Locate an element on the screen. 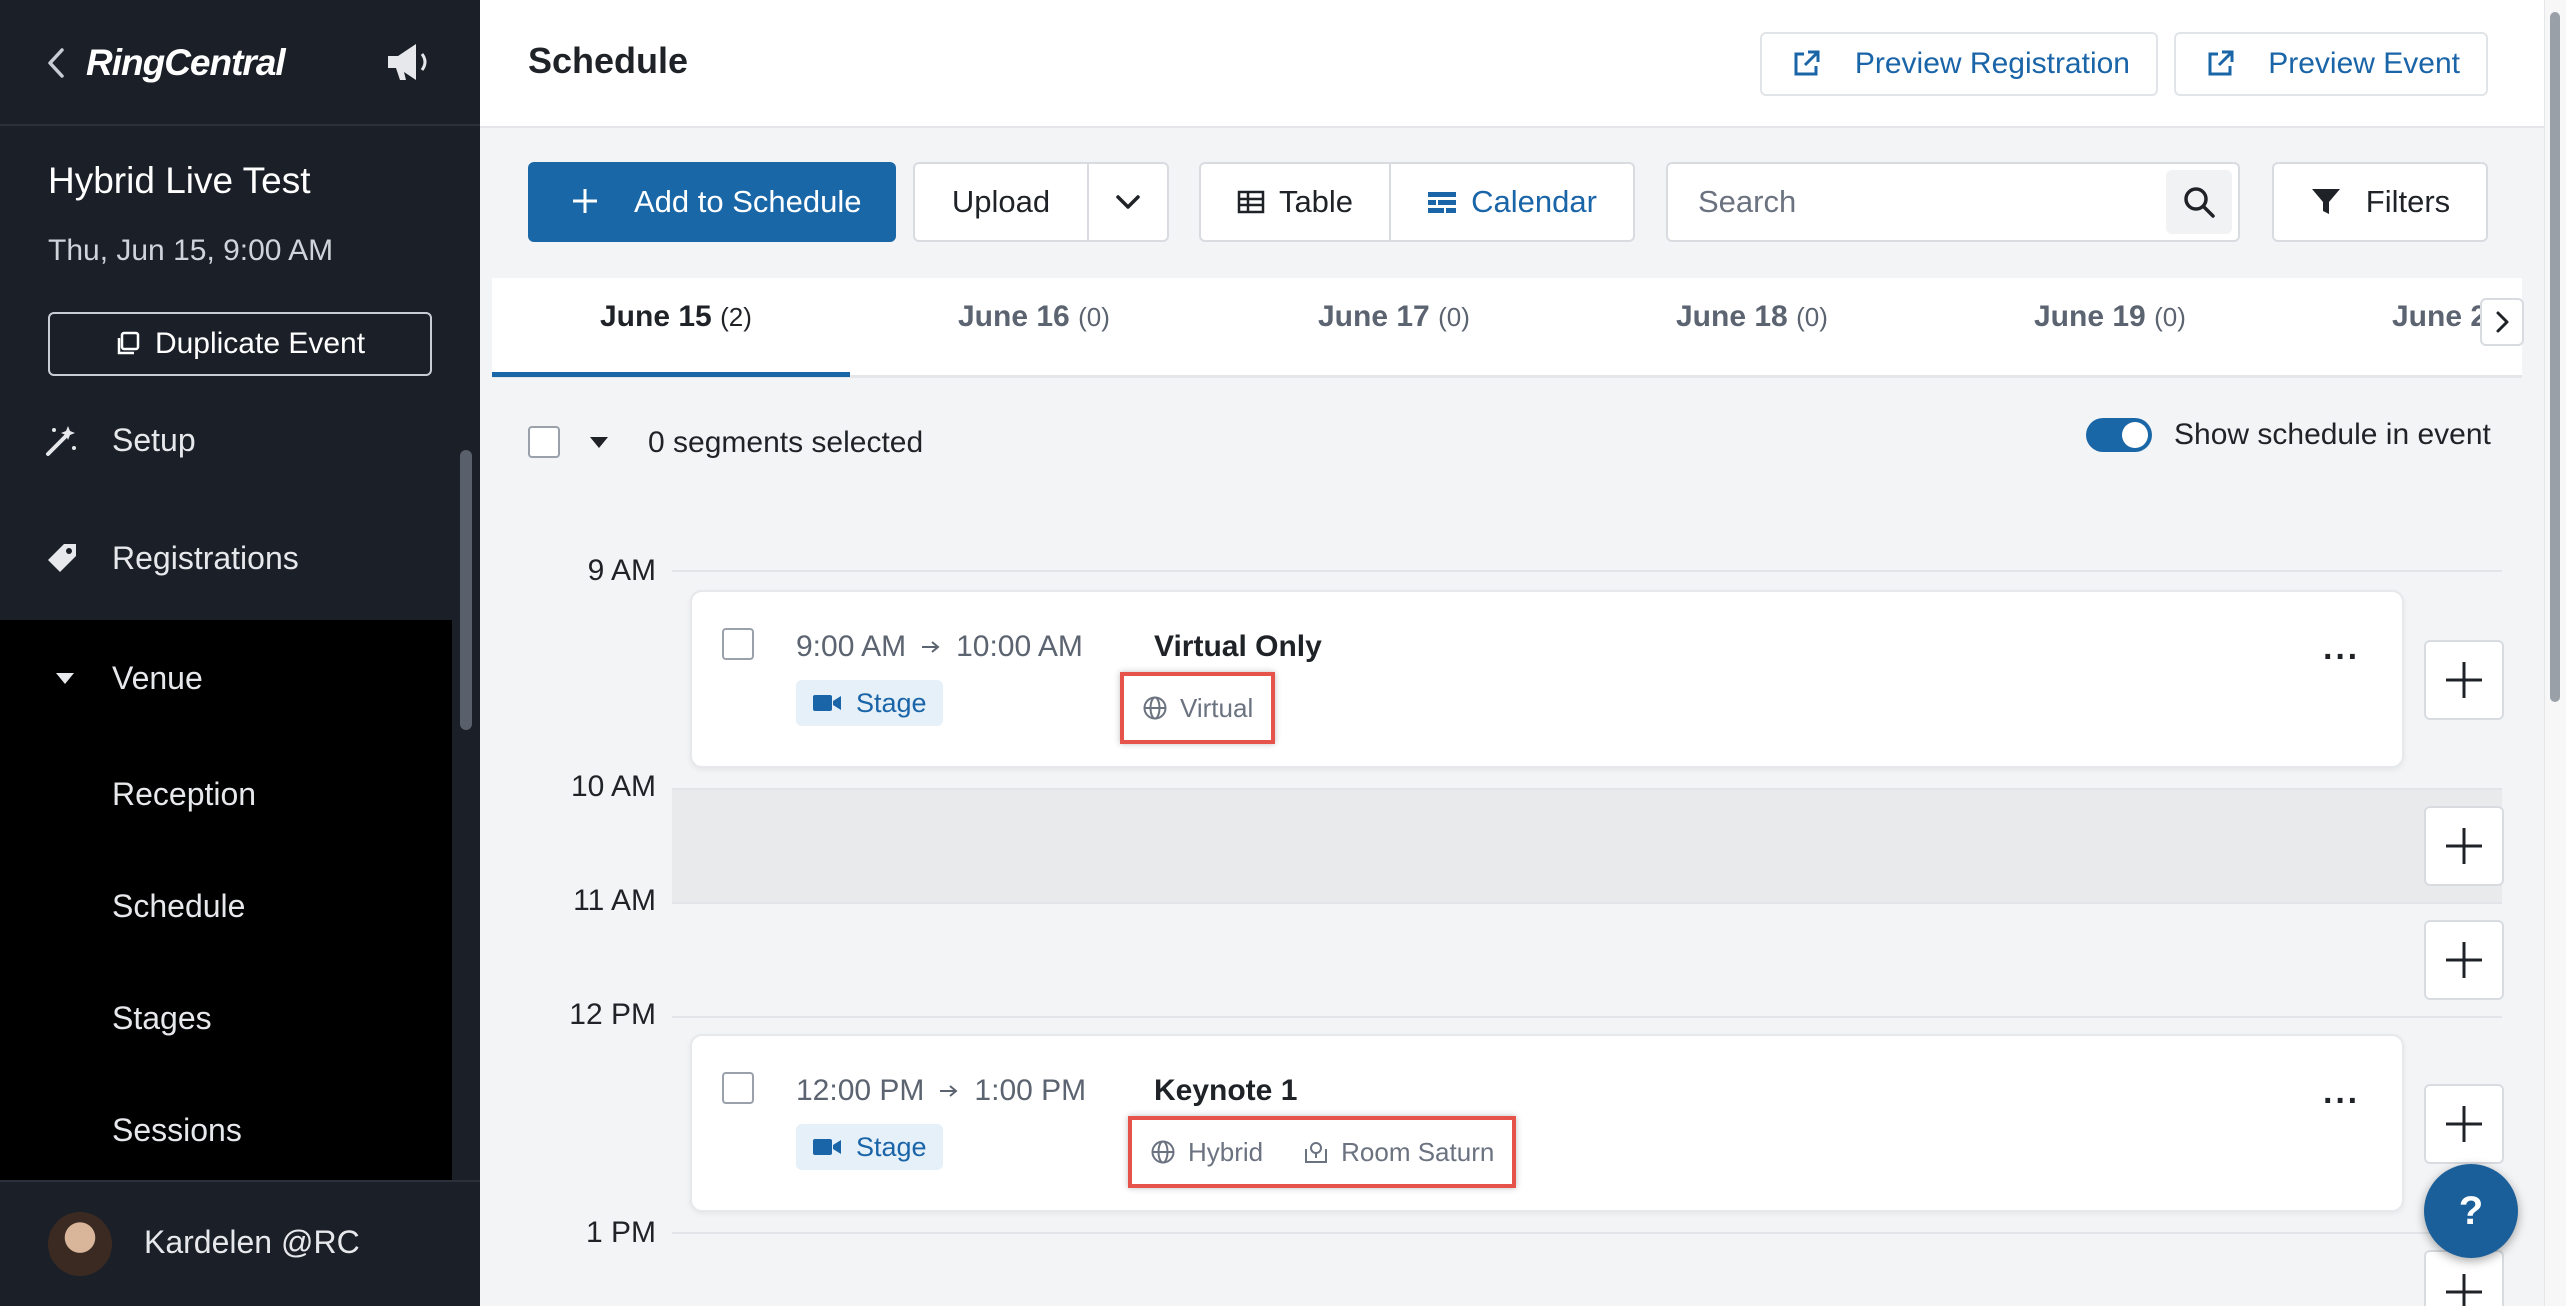 The width and height of the screenshot is (2566, 1306). room-label: Room Saturn is located at coordinates (1418, 1151).